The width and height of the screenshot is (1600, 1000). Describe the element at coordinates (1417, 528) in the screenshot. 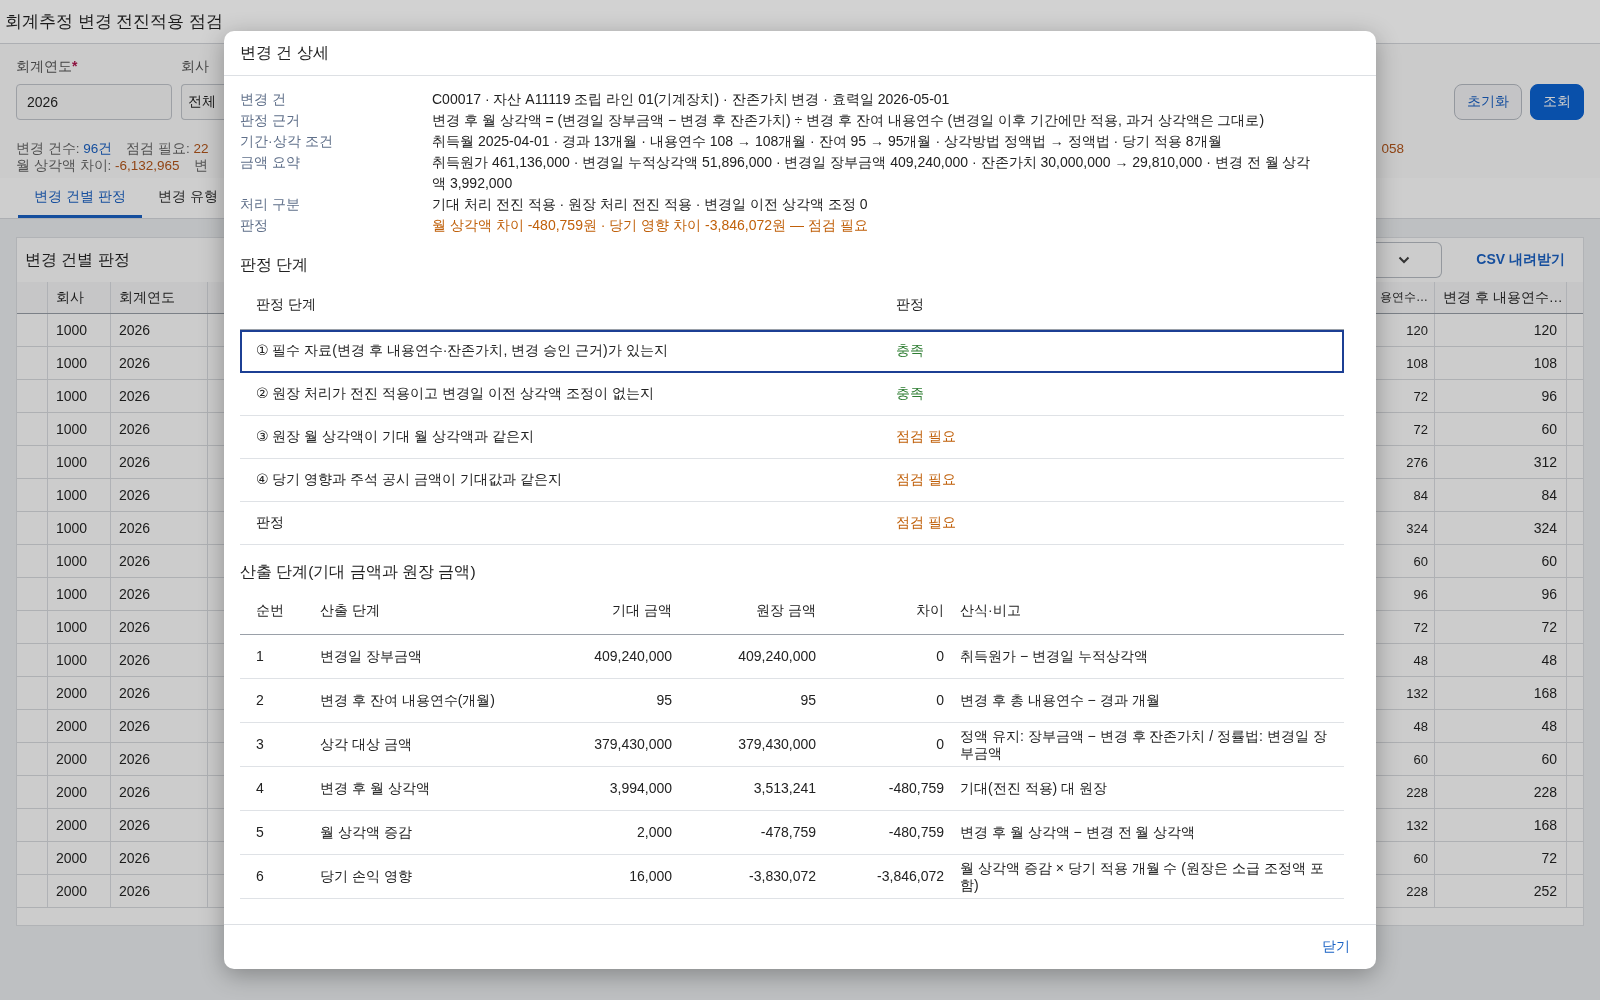

I see `table-cell: 324` at that location.